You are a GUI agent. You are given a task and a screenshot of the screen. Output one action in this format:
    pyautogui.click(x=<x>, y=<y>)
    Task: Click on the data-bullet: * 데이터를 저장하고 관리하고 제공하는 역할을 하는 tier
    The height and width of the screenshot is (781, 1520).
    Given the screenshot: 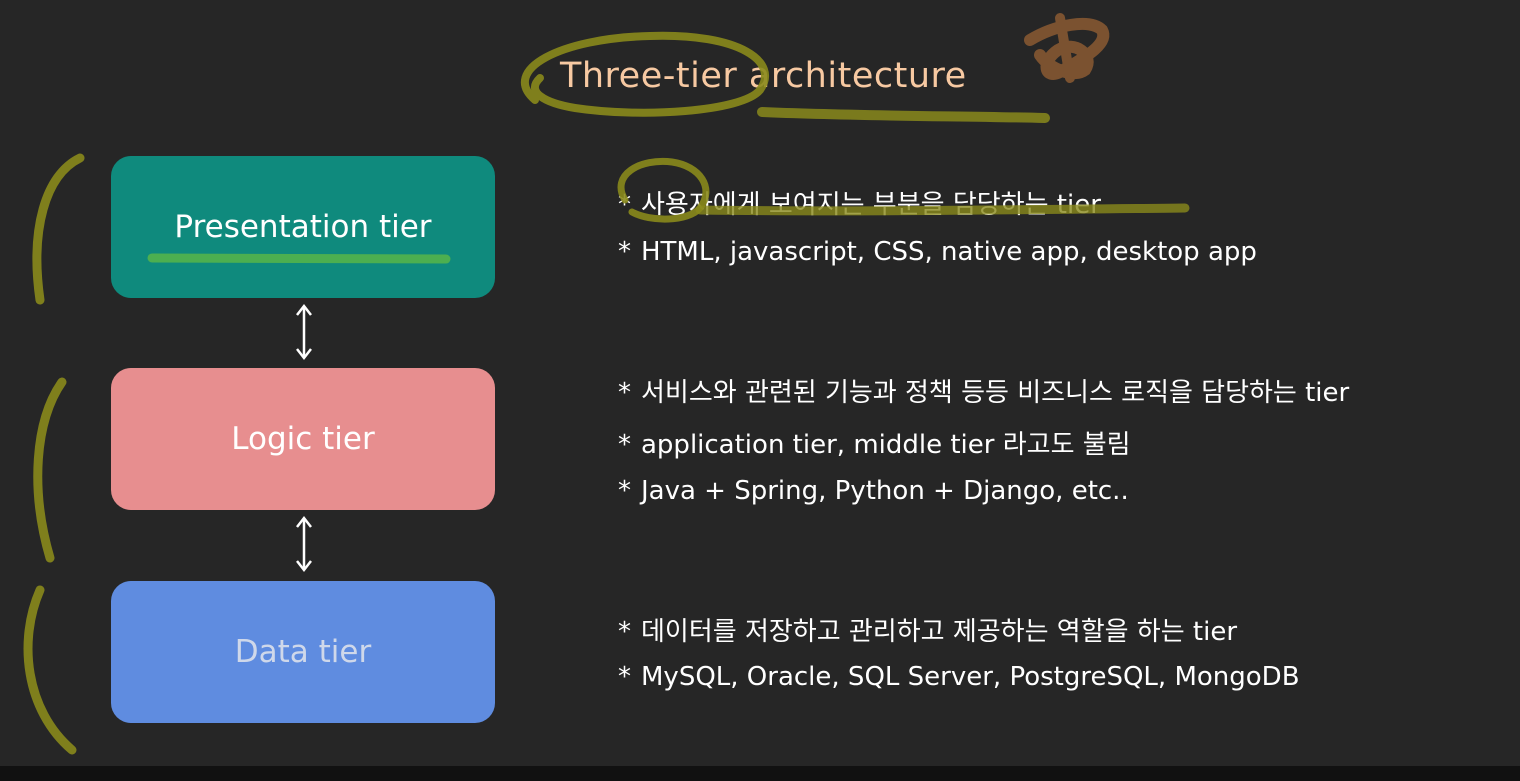 What is the action you would take?
    pyautogui.click(x=927, y=629)
    